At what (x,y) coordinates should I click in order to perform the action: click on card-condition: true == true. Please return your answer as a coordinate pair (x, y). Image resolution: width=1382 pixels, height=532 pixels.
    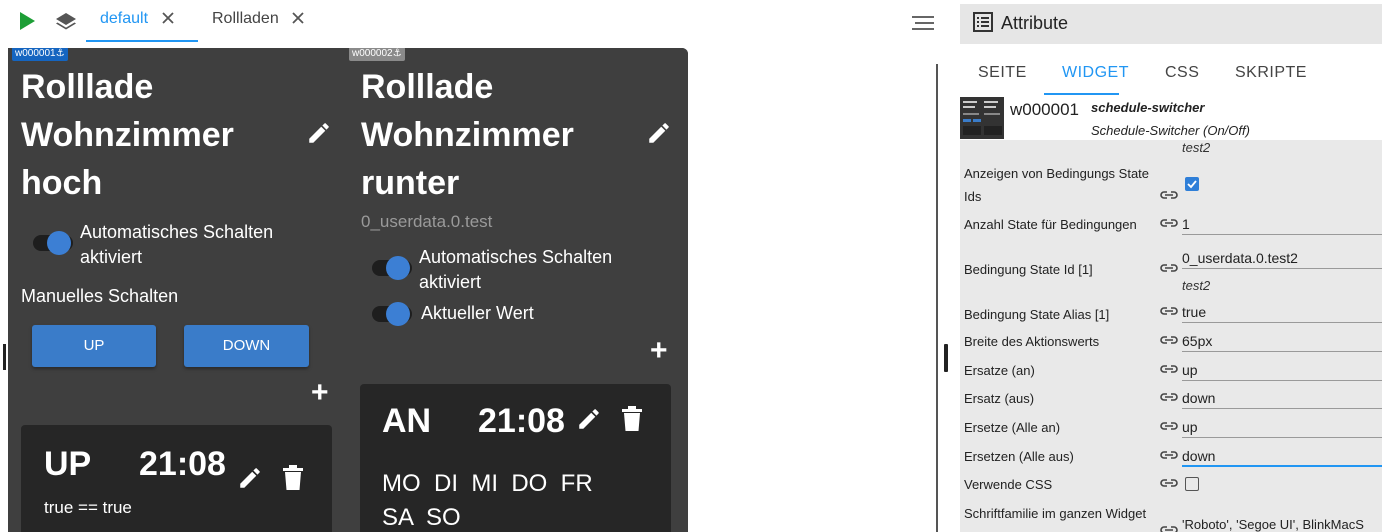
    Looking at the image, I should click on (88, 507).